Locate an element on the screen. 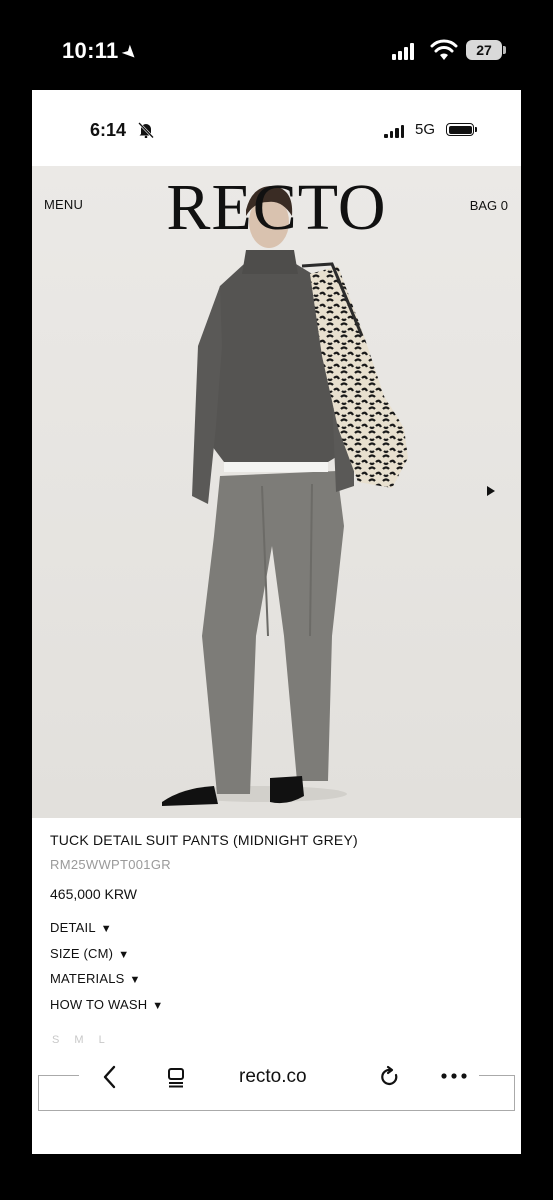  accordion-materials: MATERIALS ▼ is located at coordinates (106, 984).